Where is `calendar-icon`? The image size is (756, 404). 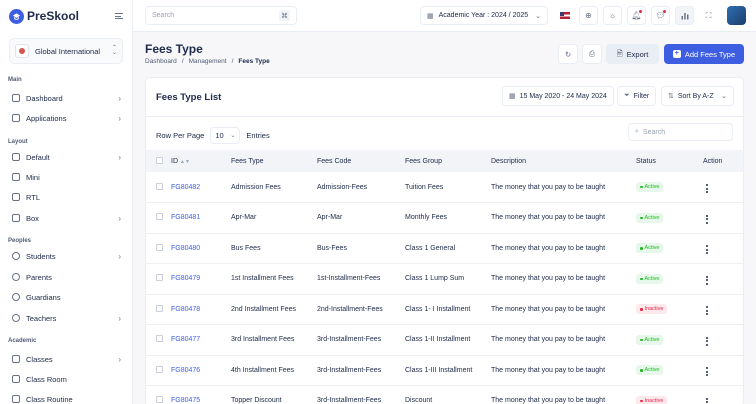 calendar-icon is located at coordinates (16, 399).